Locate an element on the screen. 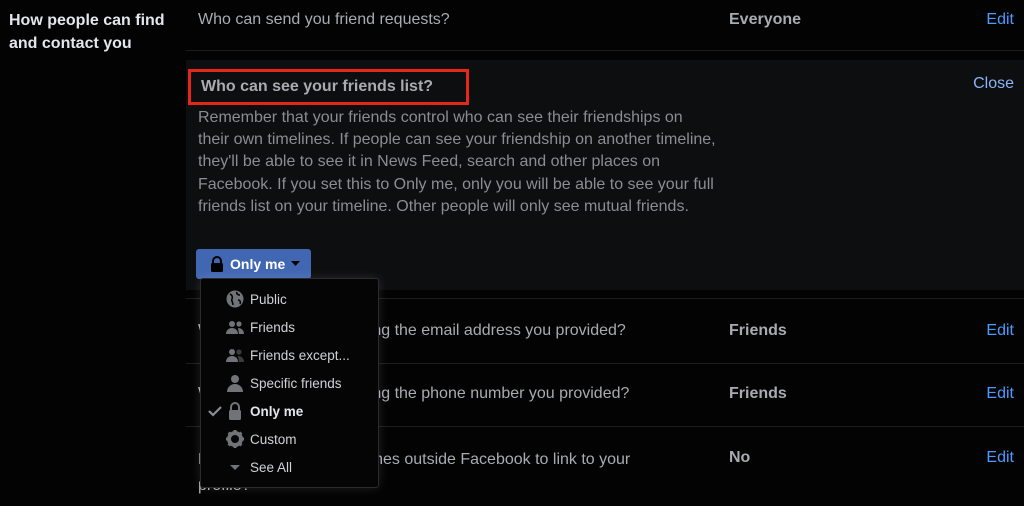 This screenshot has height=506, width=1024. section-title: How people can find and contact you is located at coordinates (87, 32).